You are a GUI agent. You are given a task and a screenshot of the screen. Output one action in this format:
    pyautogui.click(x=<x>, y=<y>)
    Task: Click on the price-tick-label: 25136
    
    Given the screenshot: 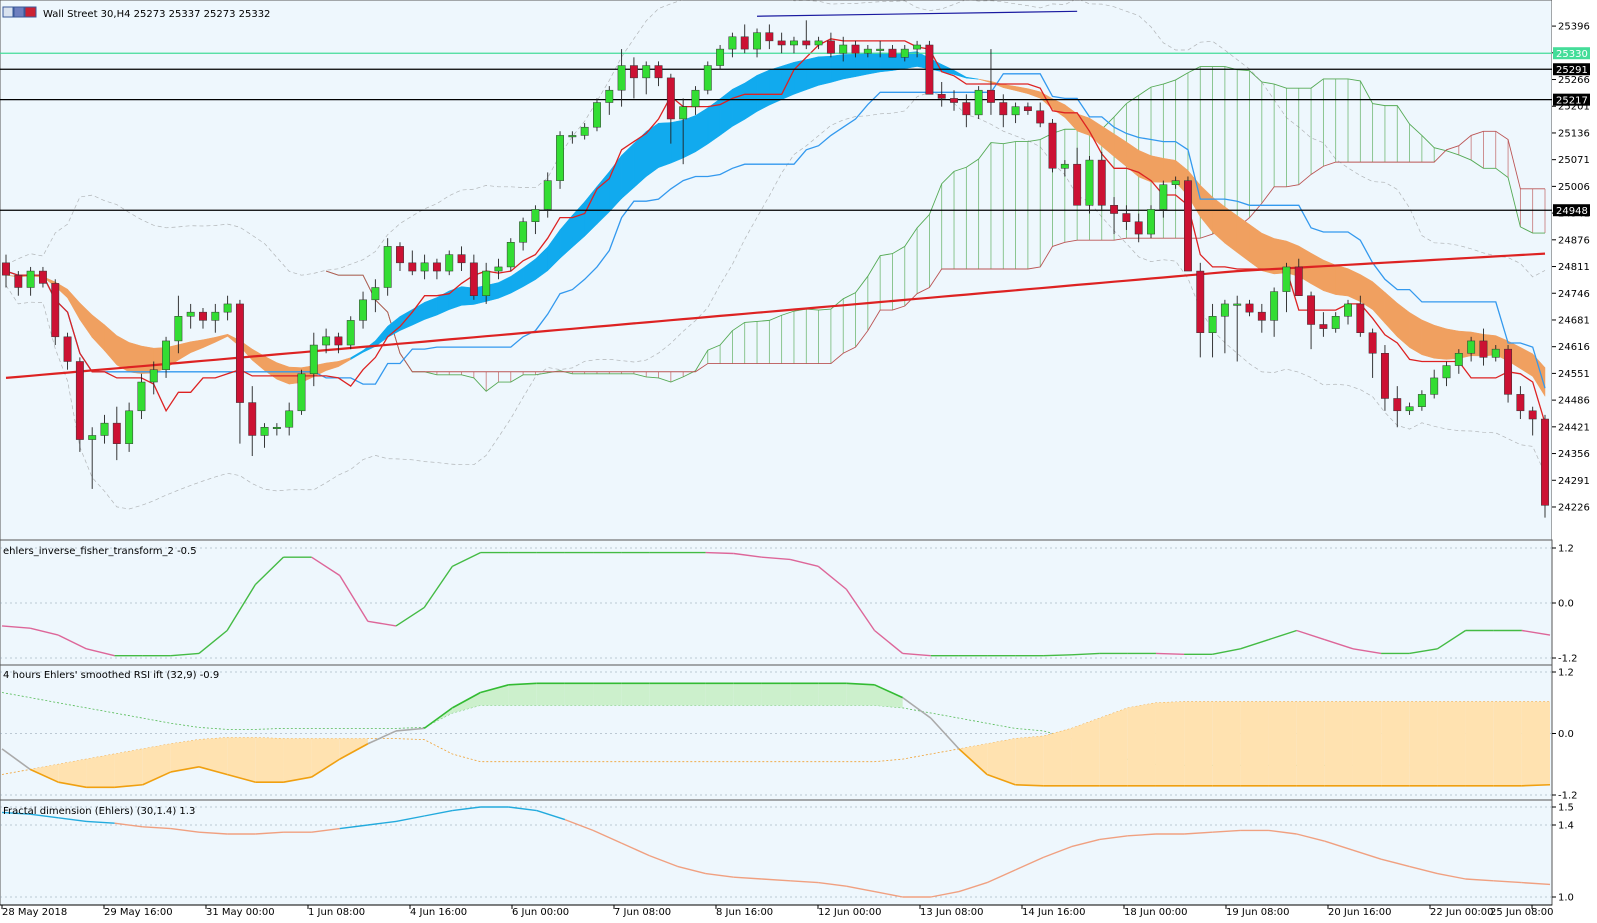 What is the action you would take?
    pyautogui.click(x=1574, y=133)
    